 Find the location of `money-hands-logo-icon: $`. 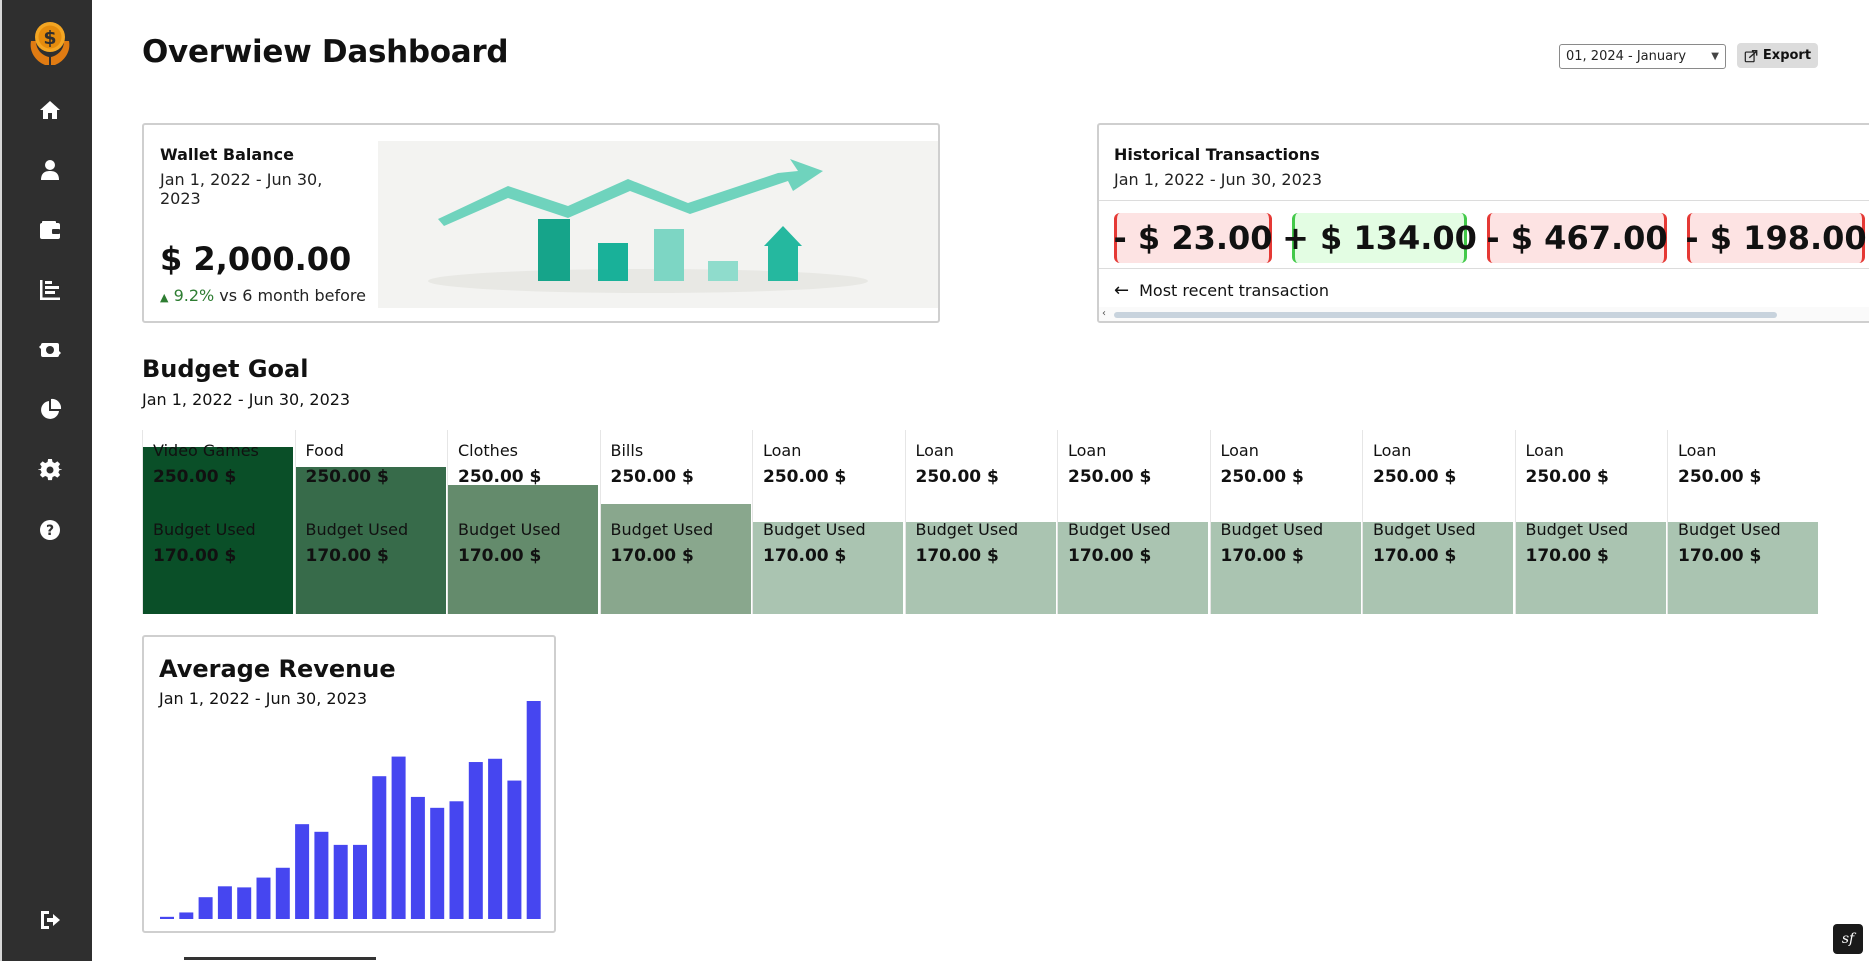

money-hands-logo-icon: $ is located at coordinates (50, 43).